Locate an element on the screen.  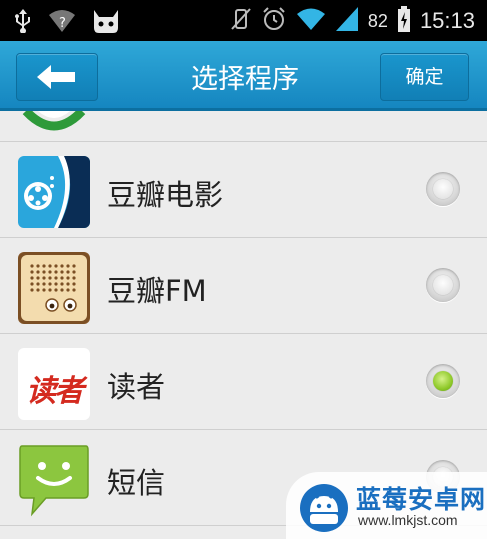
watermark-url: www.lmkjst.com is located at coordinates (408, 520).